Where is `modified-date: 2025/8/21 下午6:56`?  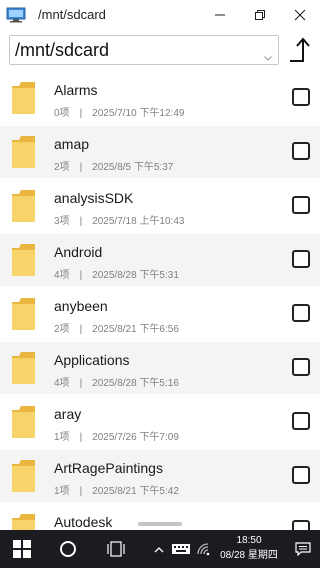
modified-date: 2025/8/21 下午6:56 is located at coordinates (135, 329).